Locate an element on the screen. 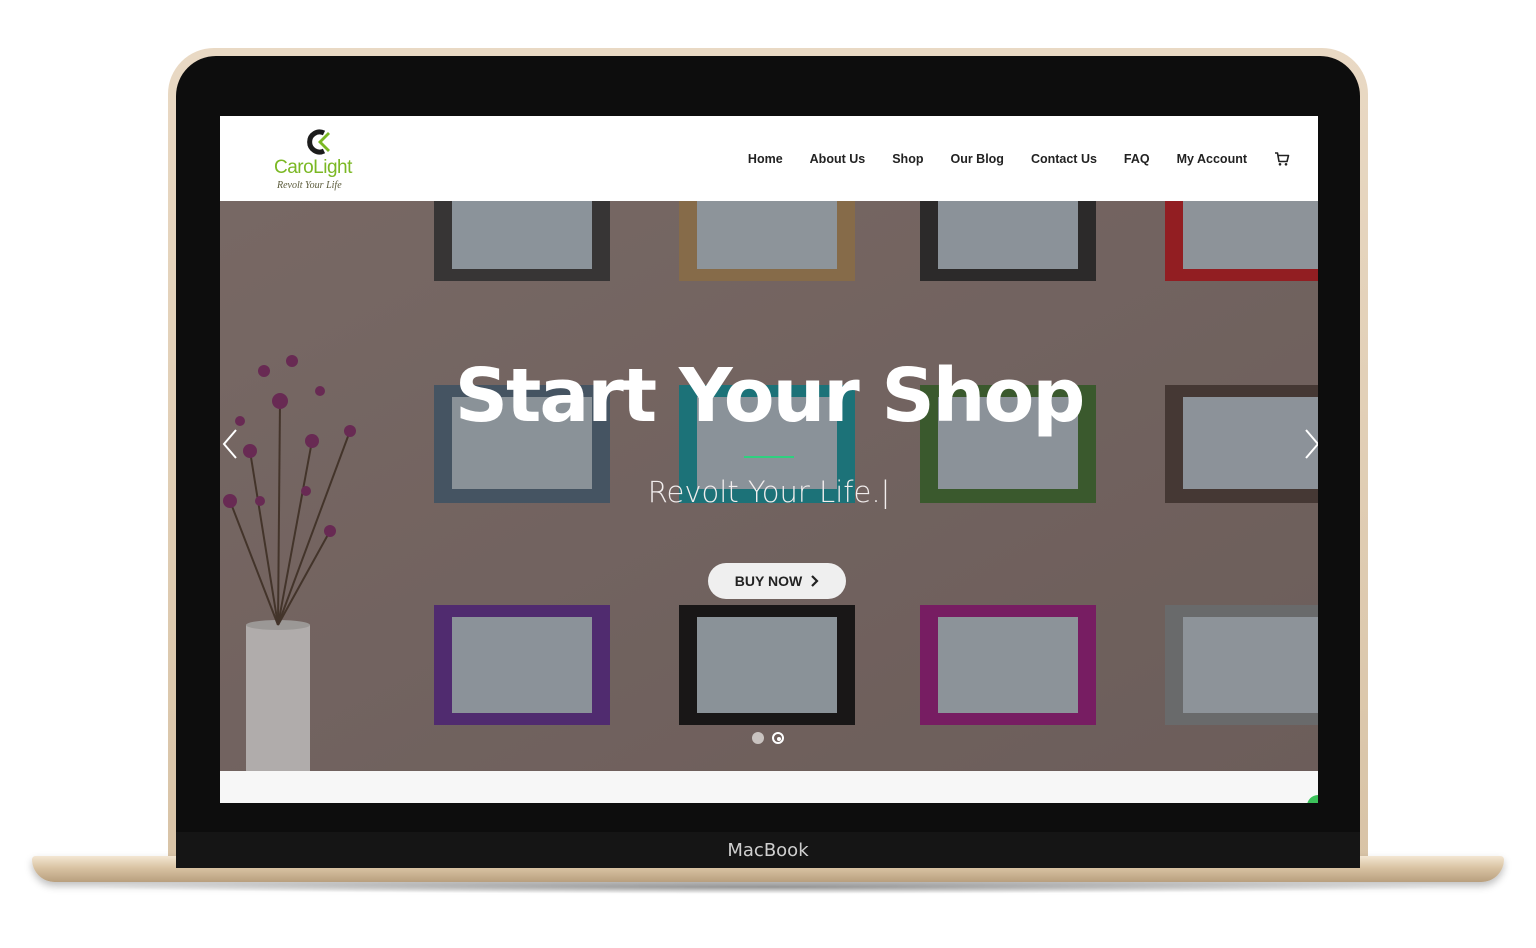 This screenshot has height=948, width=1536. hero-subtitle: Revolt Your Life.| is located at coordinates (769, 492).